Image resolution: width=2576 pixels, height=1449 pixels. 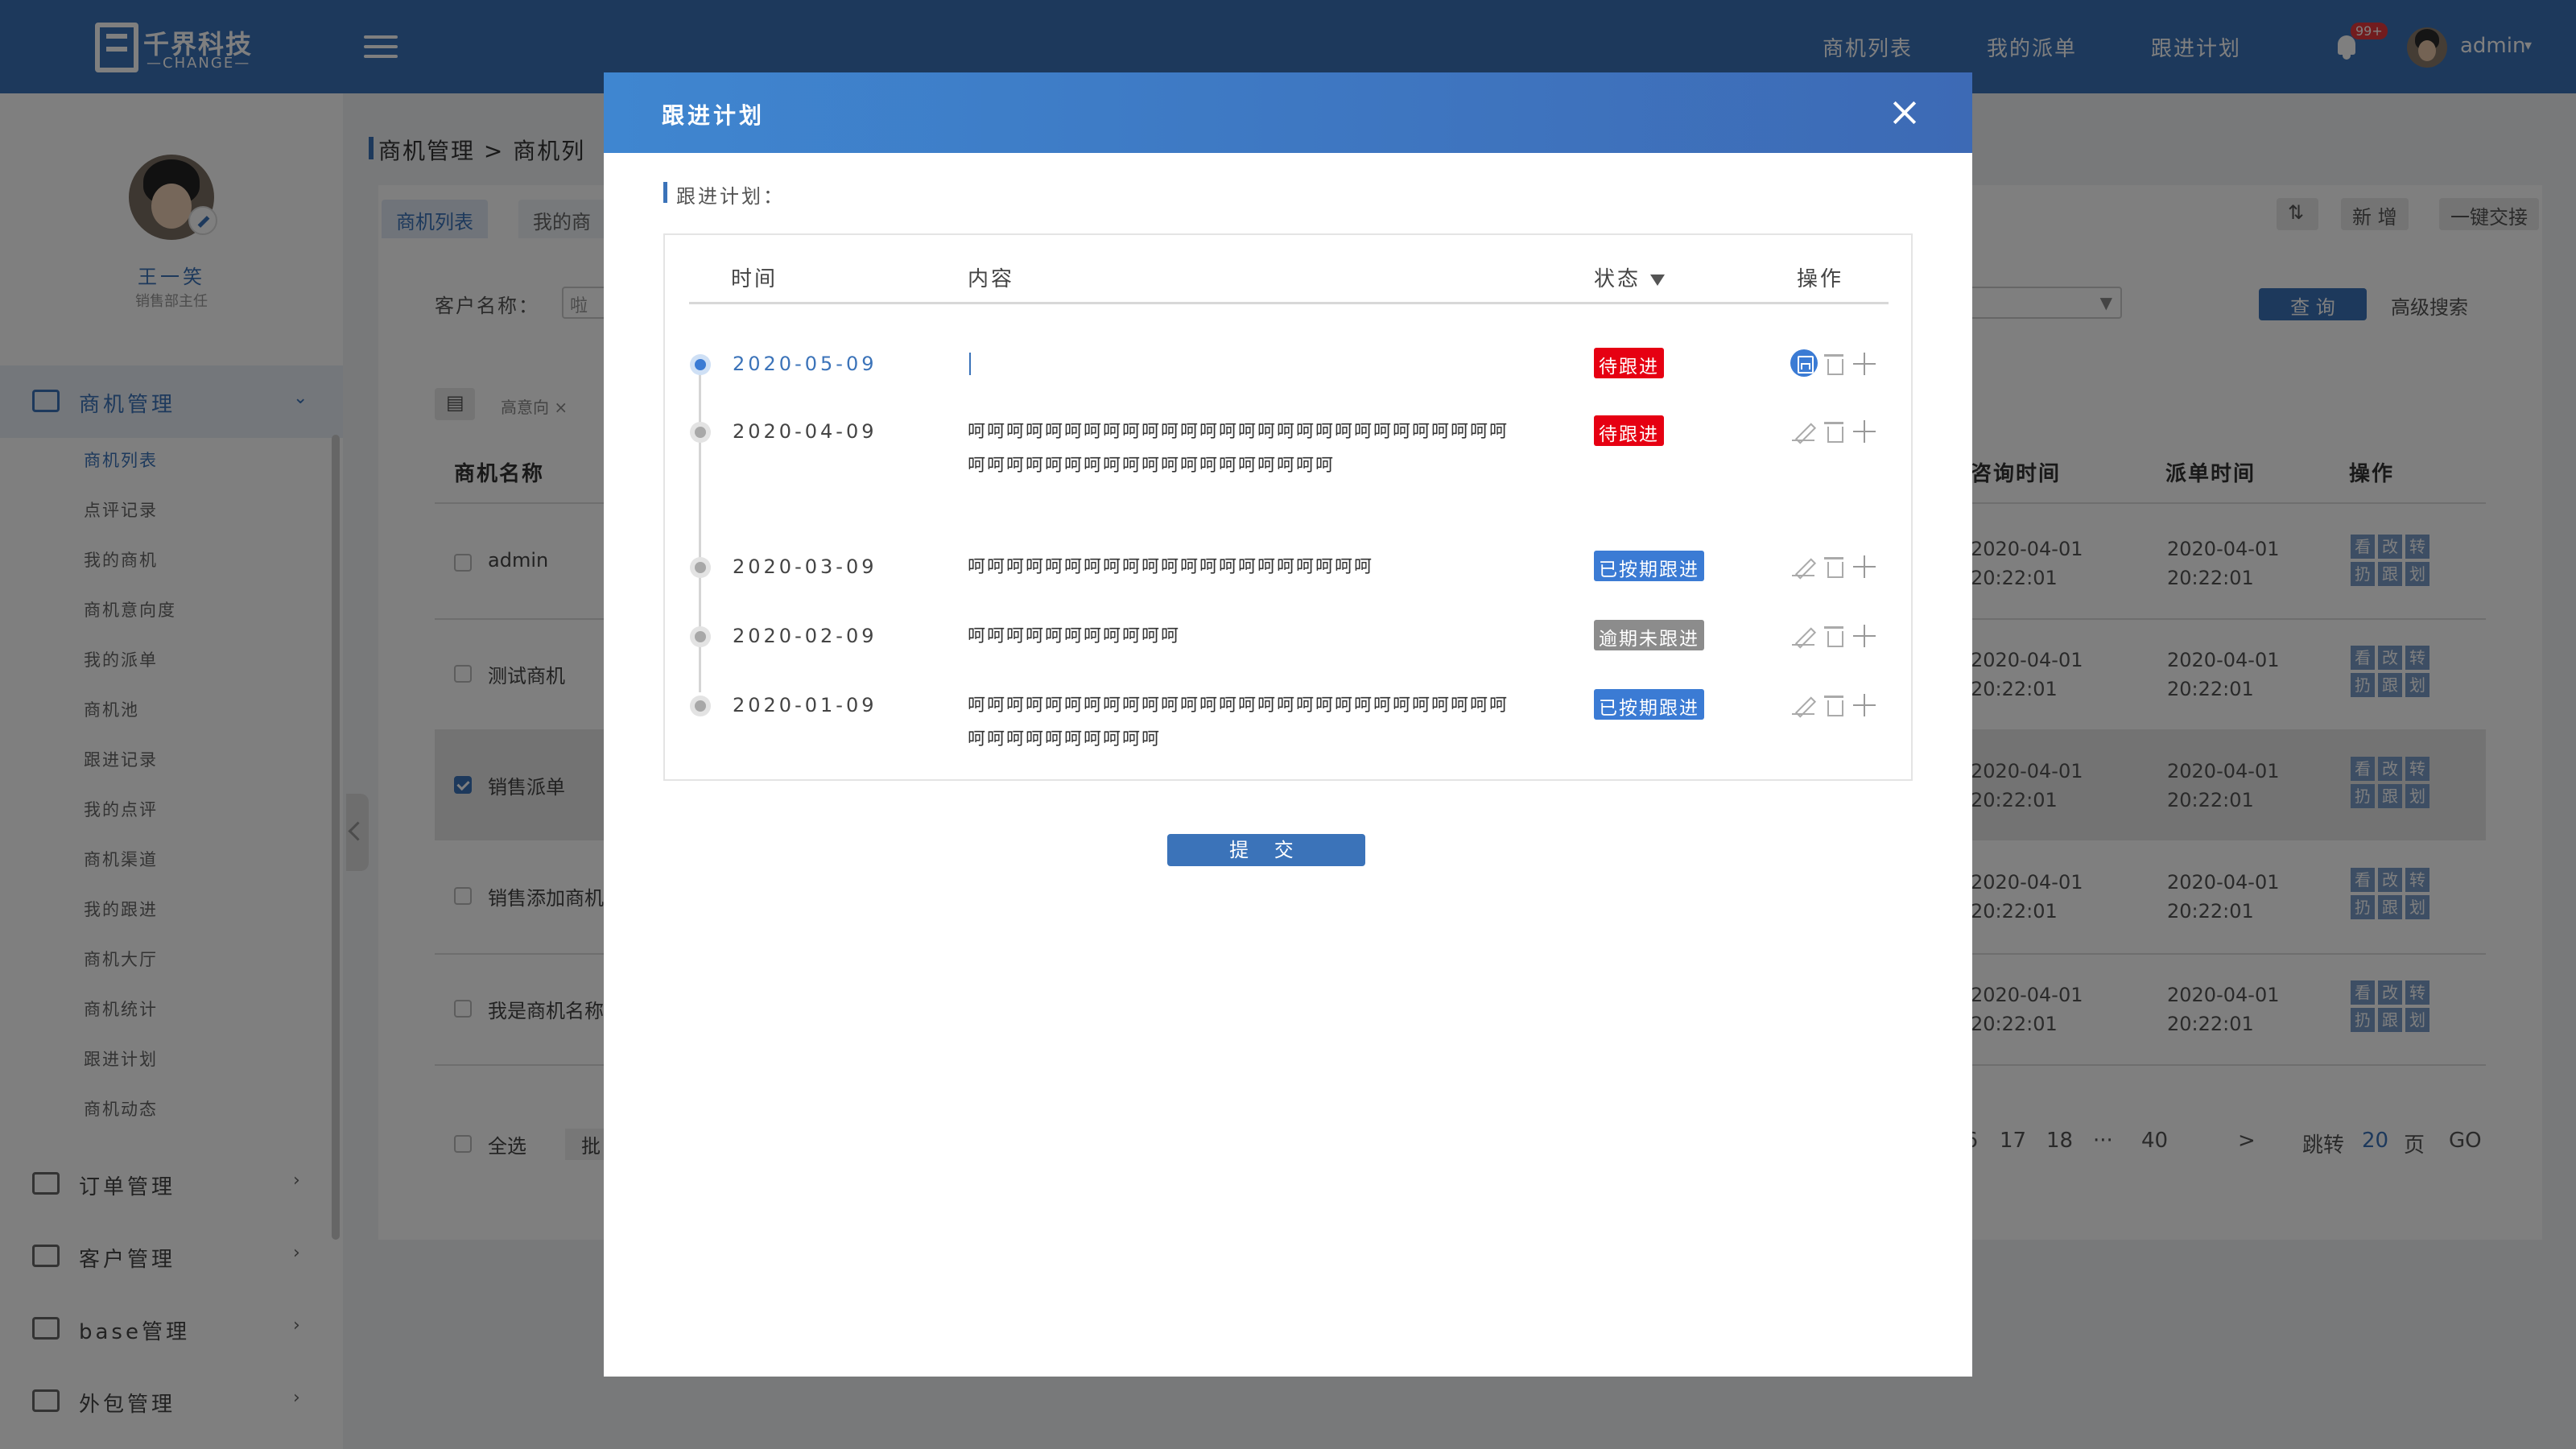 I want to click on modal-header: 跟进计划, so click(x=1288, y=112).